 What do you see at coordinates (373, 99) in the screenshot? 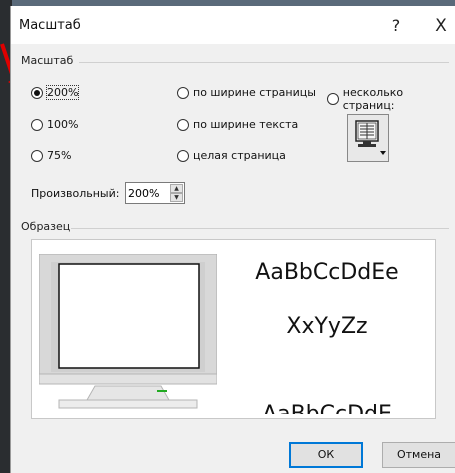
I see `radio-many-pages-label: несколько страниц:` at bounding box center [373, 99].